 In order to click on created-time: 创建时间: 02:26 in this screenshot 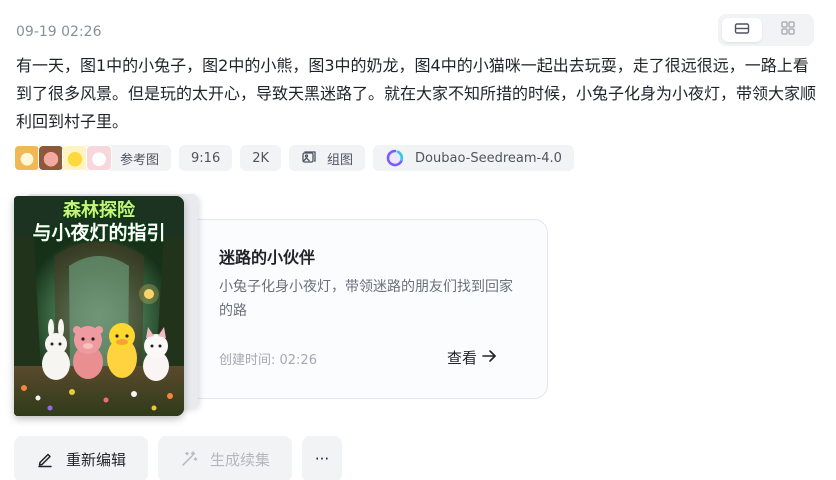, I will do `click(268, 360)`.